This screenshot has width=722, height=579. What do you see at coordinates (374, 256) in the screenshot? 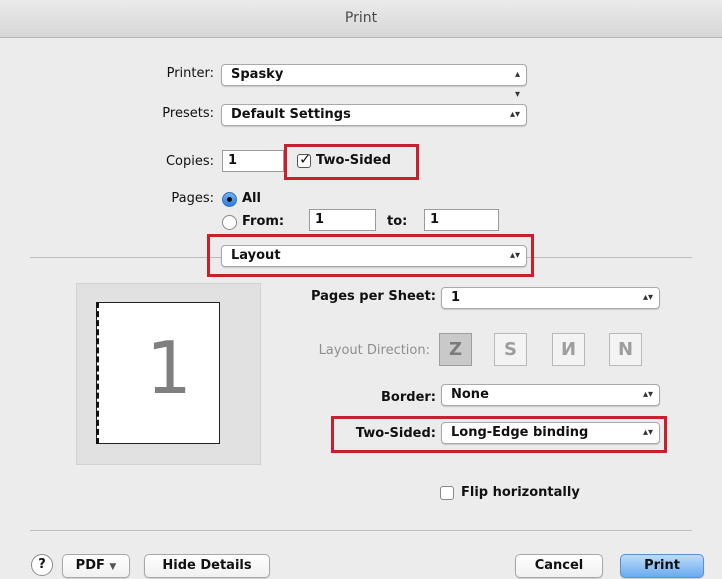
I see `section-select: Layout ▴▾` at bounding box center [374, 256].